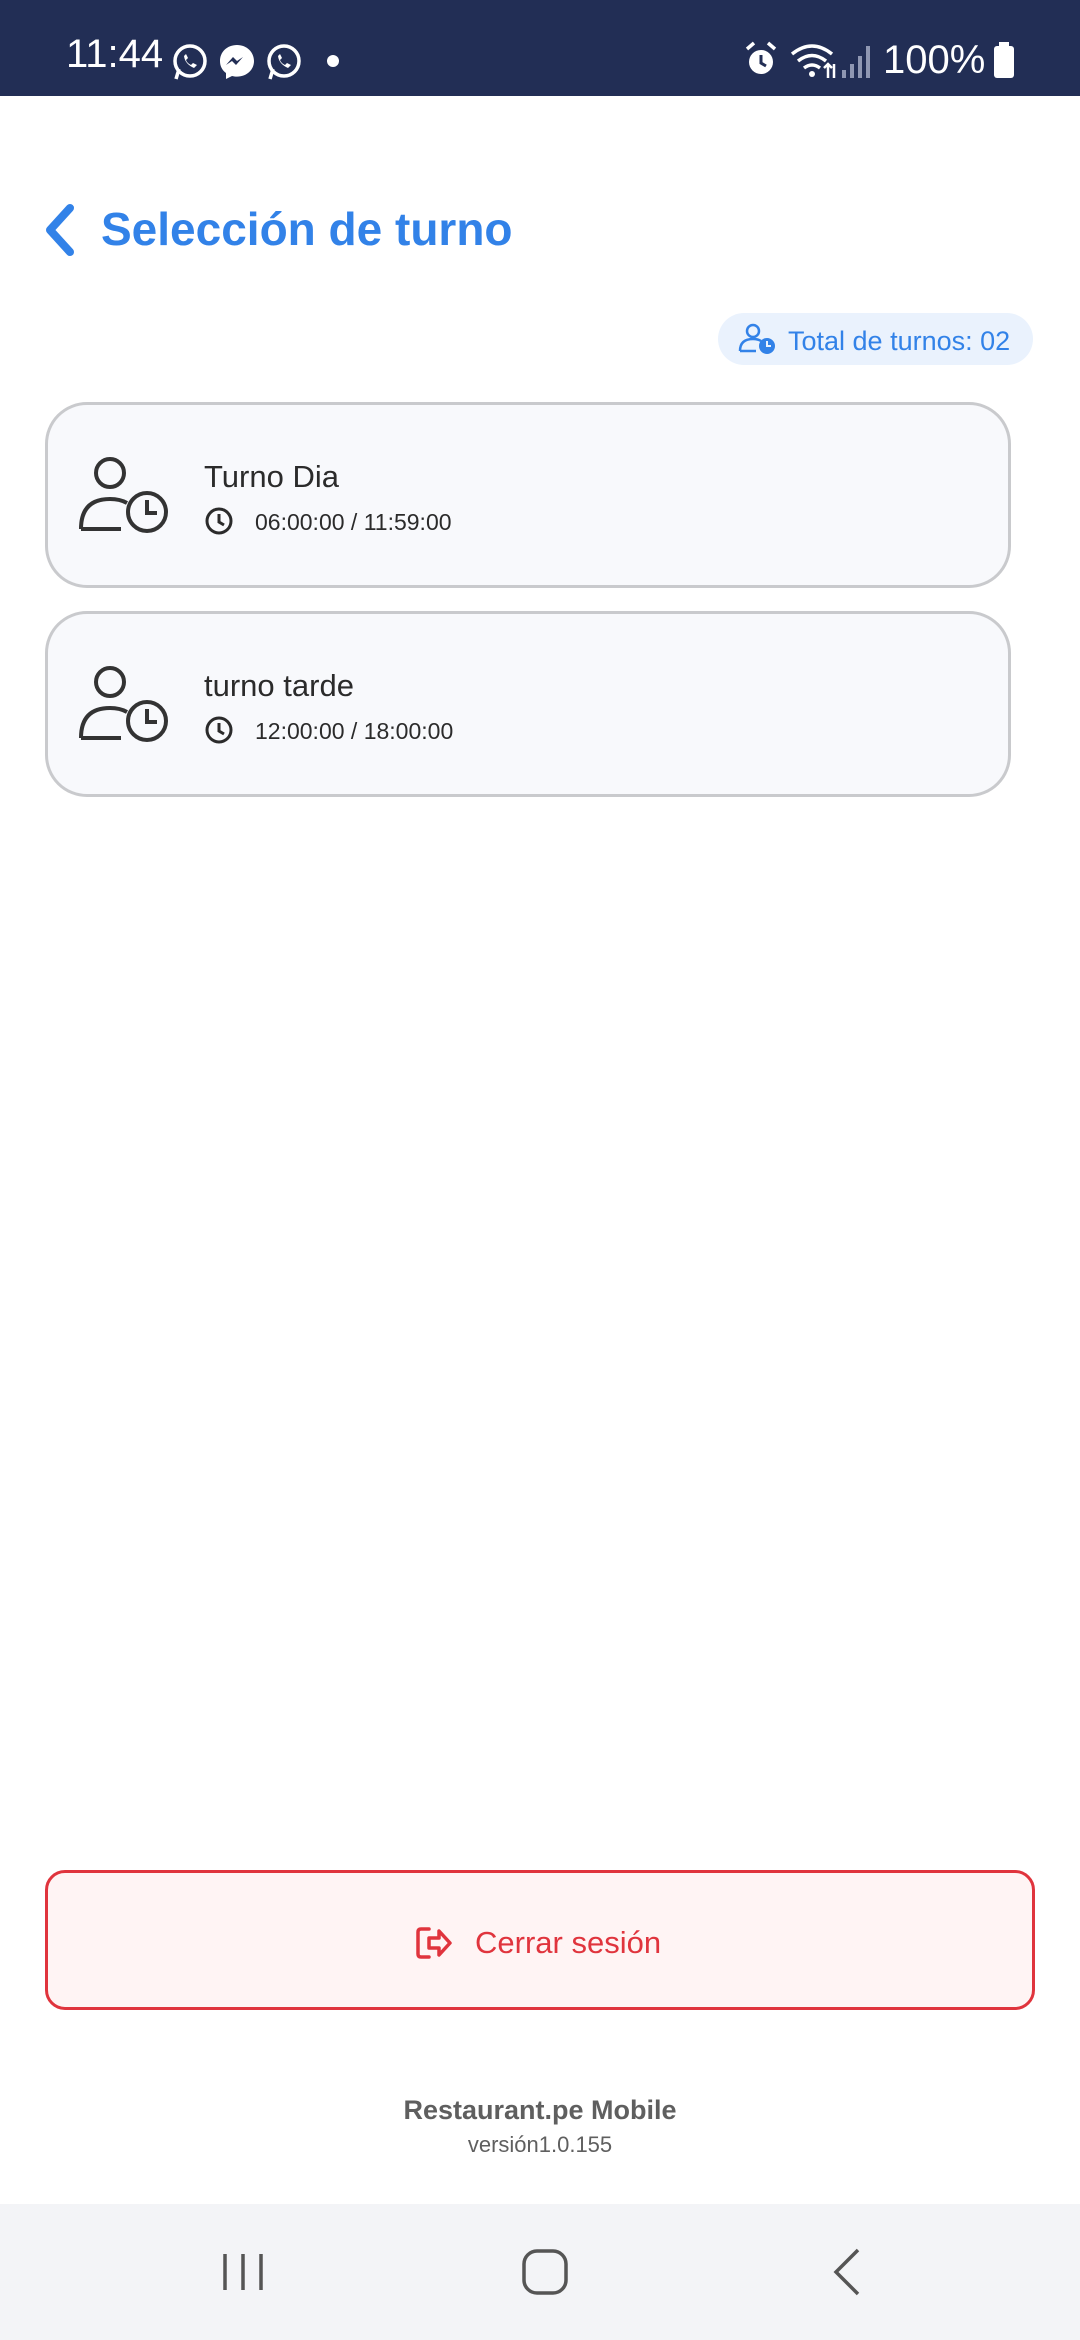 This screenshot has height=2340, width=1080. What do you see at coordinates (60, 230) in the screenshot?
I see `back-chevron-icon` at bounding box center [60, 230].